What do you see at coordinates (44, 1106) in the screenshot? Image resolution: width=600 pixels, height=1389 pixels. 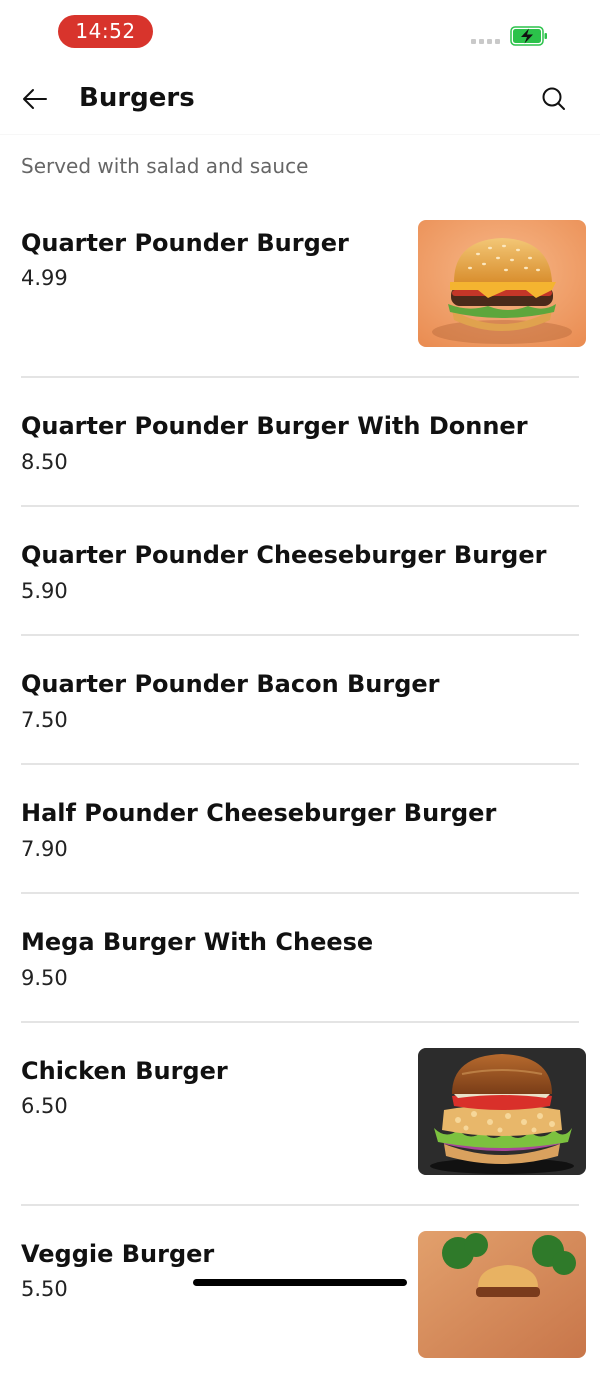 I see `menu-item-price: 6.50` at bounding box center [44, 1106].